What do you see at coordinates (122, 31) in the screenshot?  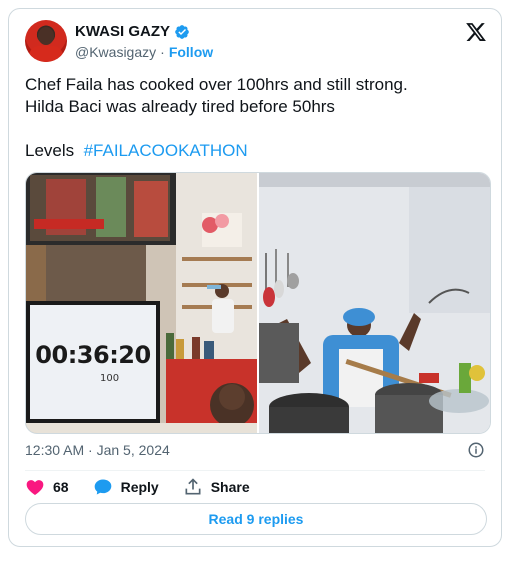 I see `author-name: KWASI GAZY` at bounding box center [122, 31].